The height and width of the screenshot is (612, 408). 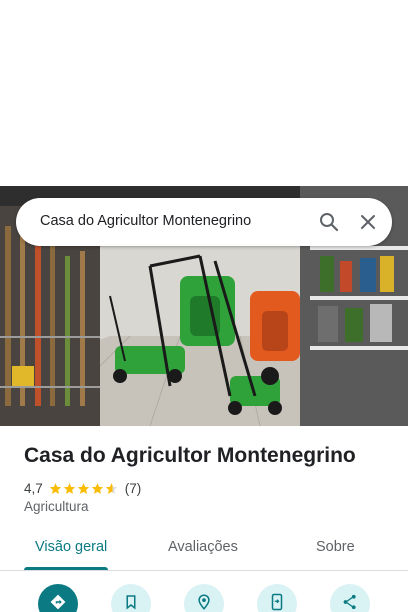 I want to click on review-count: (7), so click(x=133, y=488).